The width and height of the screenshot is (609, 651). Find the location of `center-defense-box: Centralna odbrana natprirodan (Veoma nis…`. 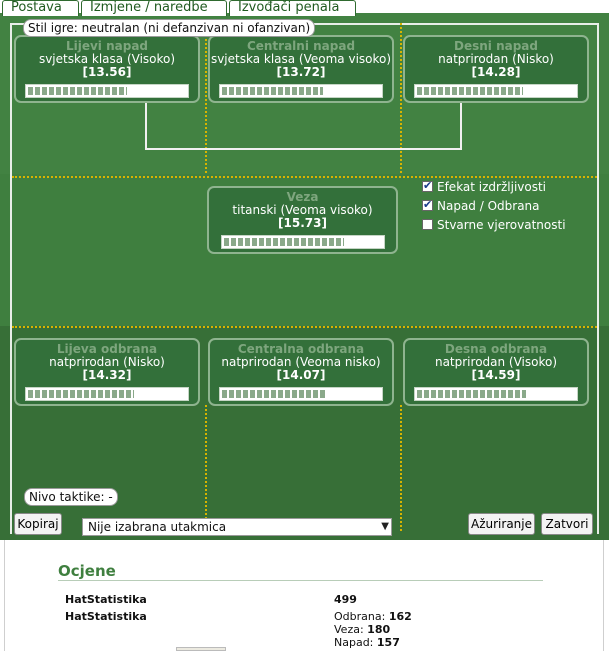

center-defense-box: Centralna odbrana natprirodan (Veoma nis… is located at coordinates (301, 372).